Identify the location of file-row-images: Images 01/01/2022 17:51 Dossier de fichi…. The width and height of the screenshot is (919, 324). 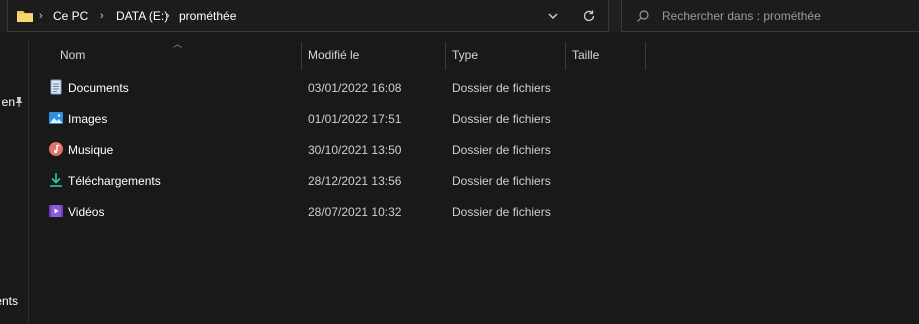
(474, 118).